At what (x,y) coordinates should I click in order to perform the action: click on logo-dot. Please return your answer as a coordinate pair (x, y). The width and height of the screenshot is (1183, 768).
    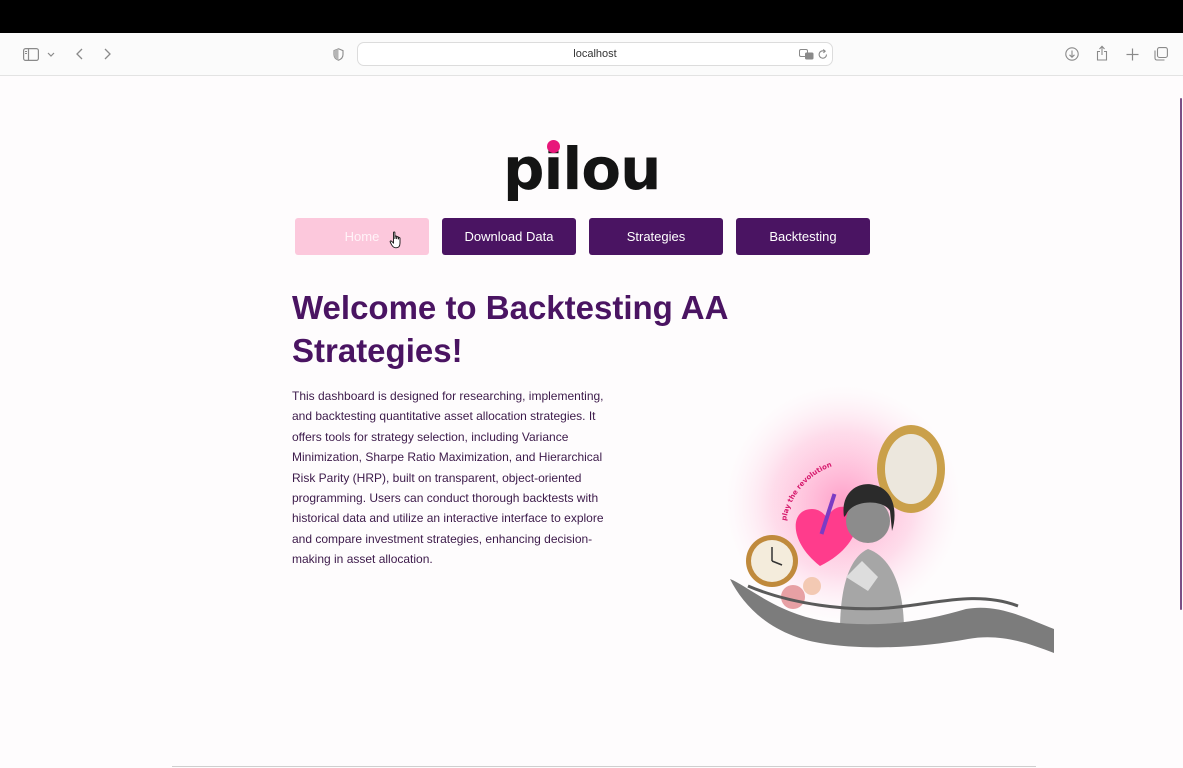
    Looking at the image, I should click on (553, 146).